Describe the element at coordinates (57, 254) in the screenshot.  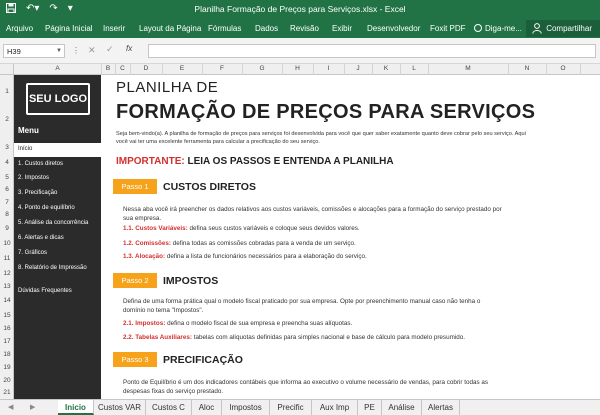
I see `sidebar-item-graficos: 7. Gráficos` at that location.